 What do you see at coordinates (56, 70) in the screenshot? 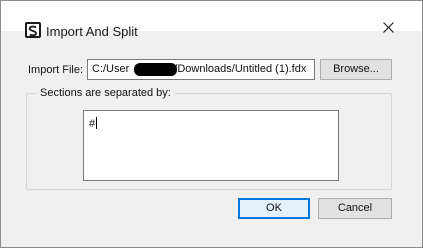
I see `import-file-label: Import File:` at bounding box center [56, 70].